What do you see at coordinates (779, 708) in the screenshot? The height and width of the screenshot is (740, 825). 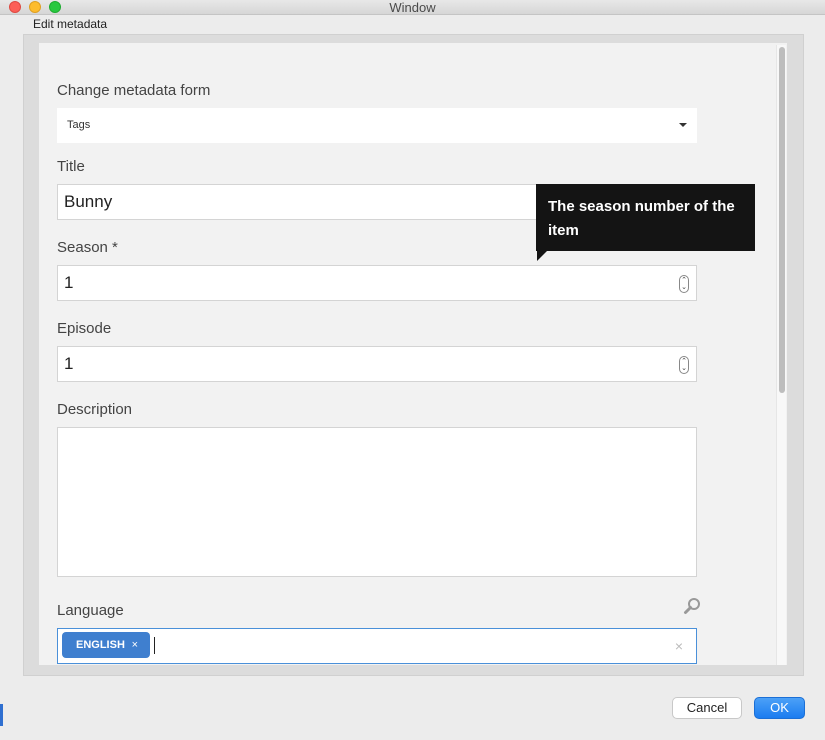 I see `ok-button: OK` at bounding box center [779, 708].